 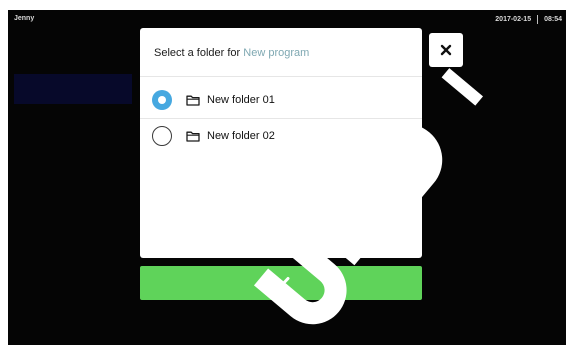 What do you see at coordinates (538, 19) in the screenshot?
I see `status-divider` at bounding box center [538, 19].